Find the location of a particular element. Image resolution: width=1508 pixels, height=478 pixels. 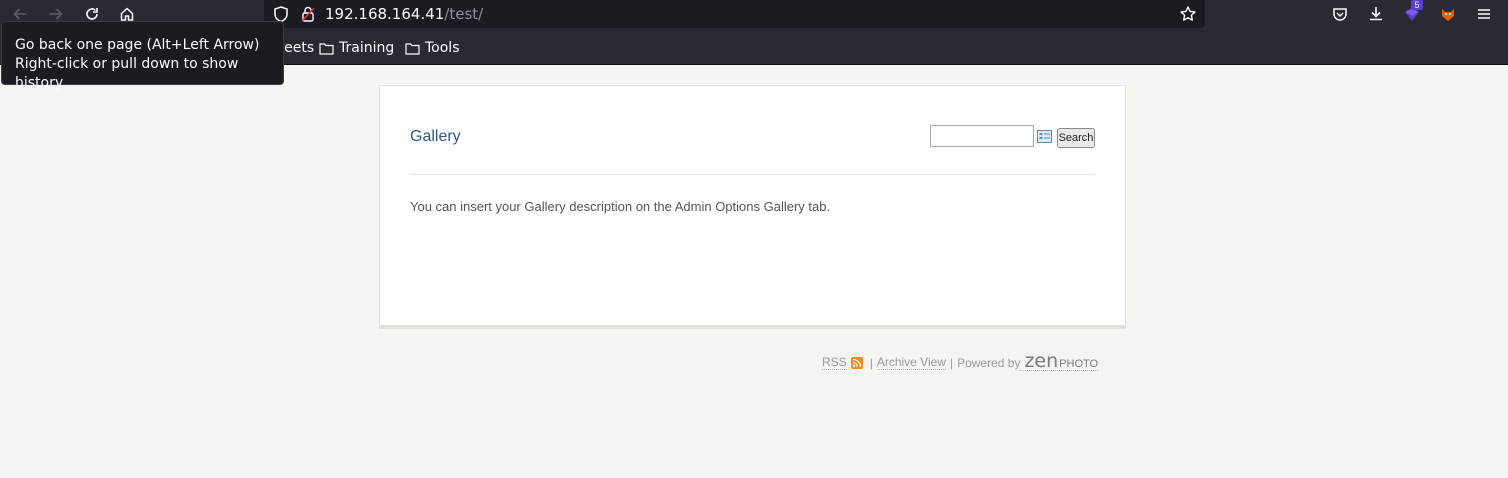

home-icon is located at coordinates (127, 14).